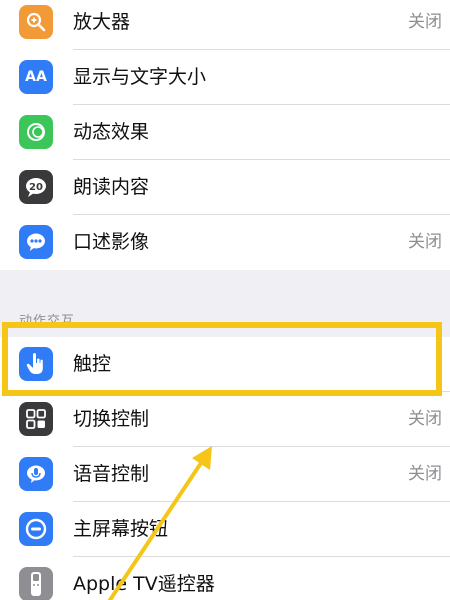  Describe the element at coordinates (36, 132) in the screenshot. I see `motion-icon` at that location.